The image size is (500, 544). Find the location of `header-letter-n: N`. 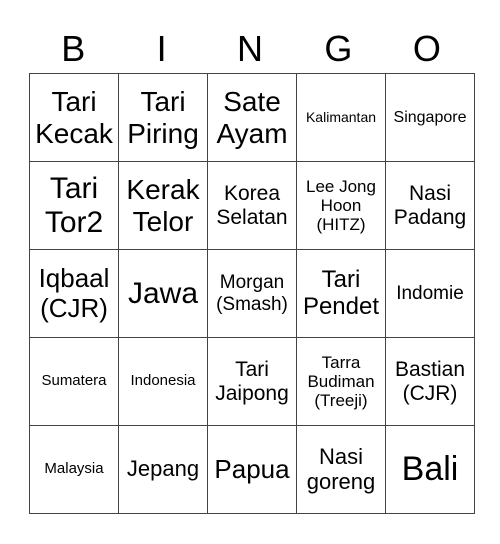

header-letter-n: N is located at coordinates (250, 48).